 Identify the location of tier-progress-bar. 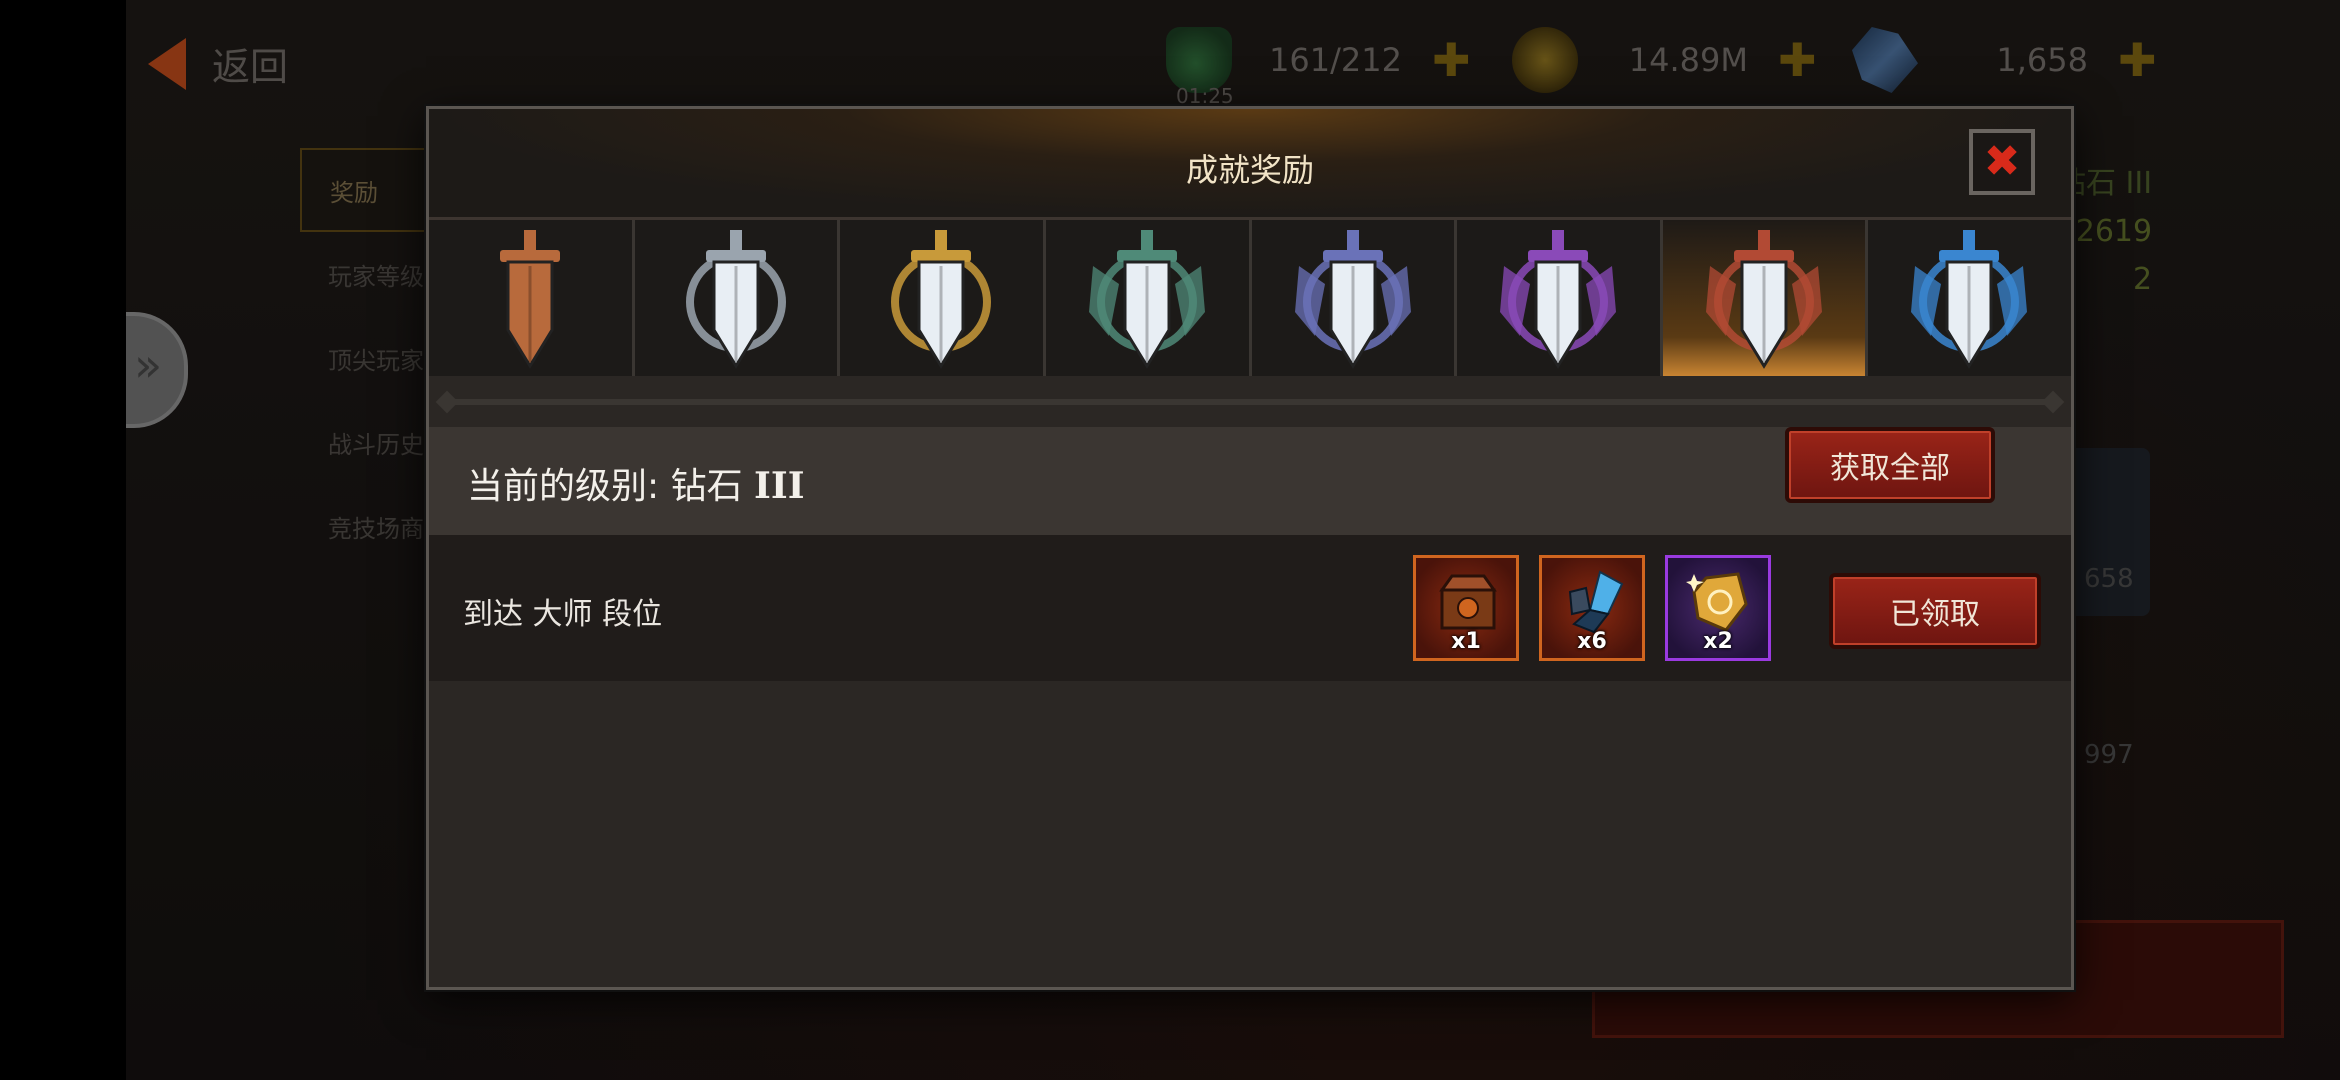
(1250, 402).